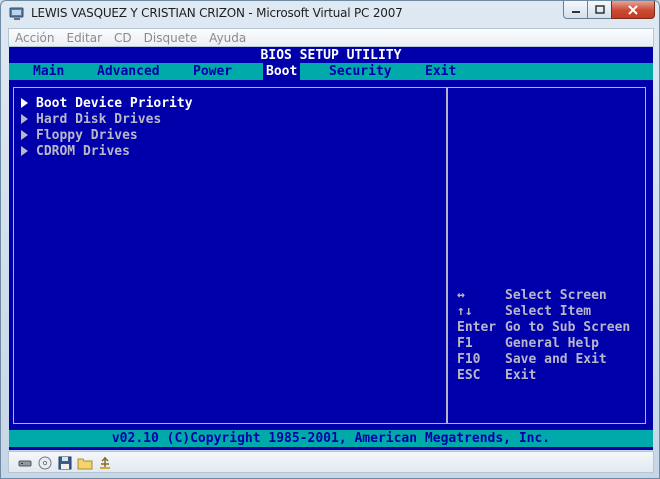  I want to click on menu-accion: Acción, so click(34, 38).